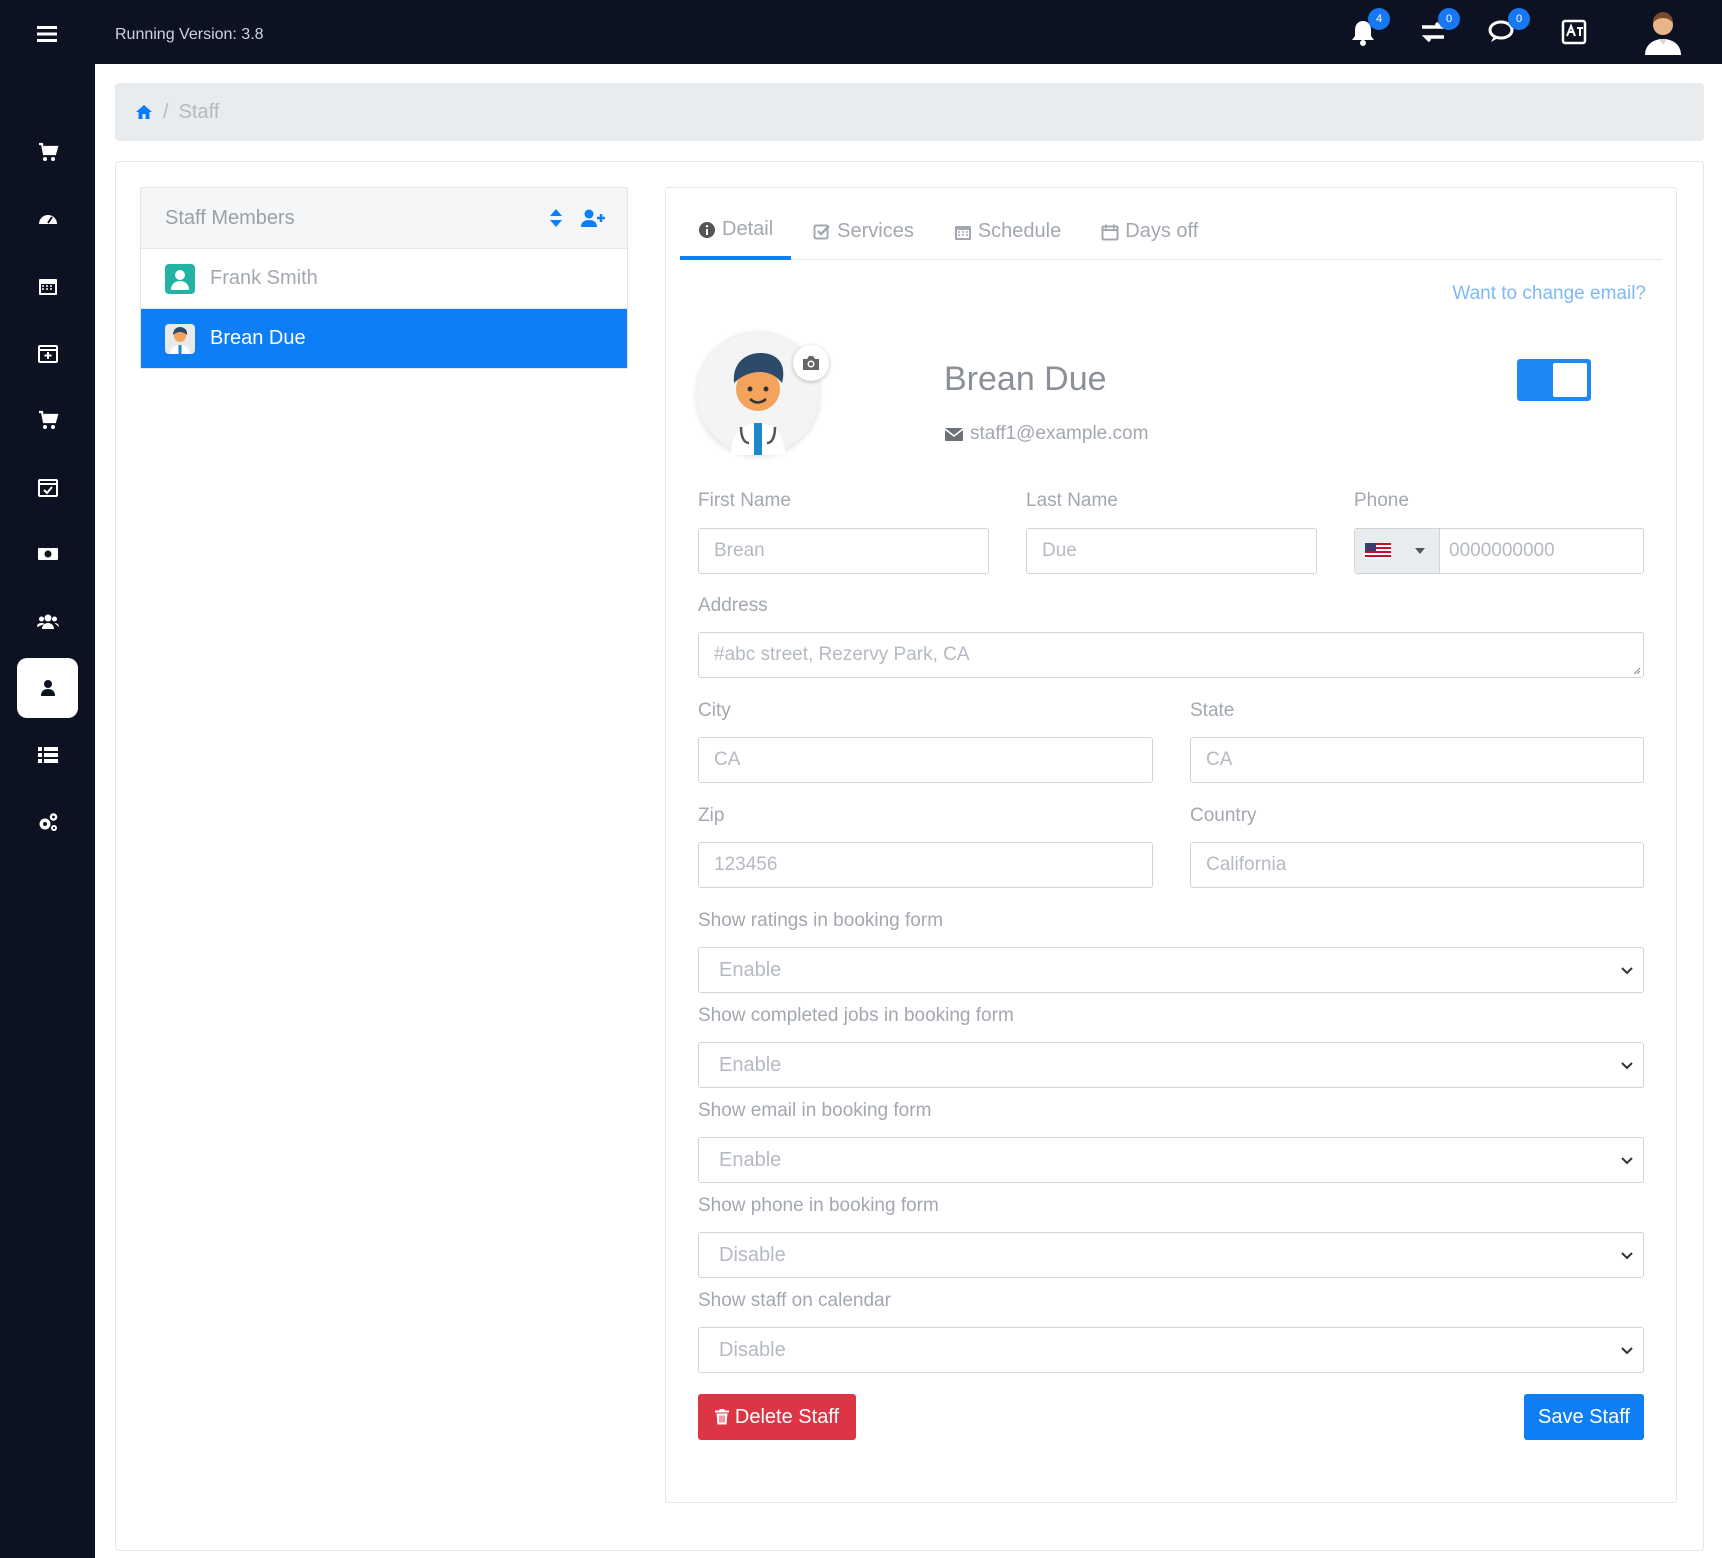 The width and height of the screenshot is (1722, 1558). What do you see at coordinates (748, 229) in the screenshot?
I see `tab-label: Detail` at bounding box center [748, 229].